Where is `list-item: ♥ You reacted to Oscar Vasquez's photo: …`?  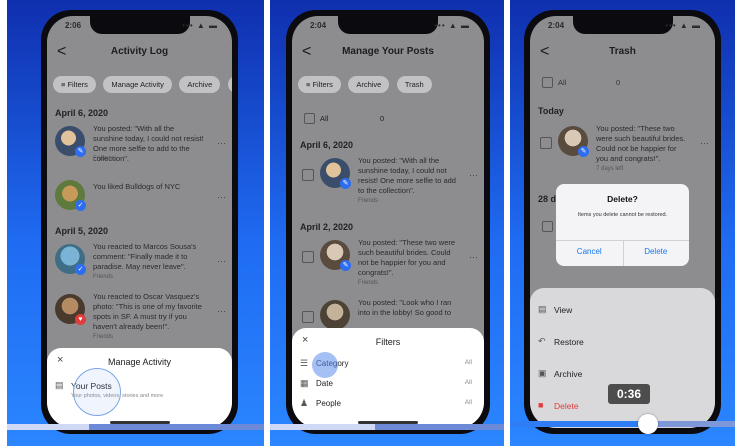 list-item: ♥ You reacted to Oscar Vasquez's photo: … is located at coordinates (139, 319).